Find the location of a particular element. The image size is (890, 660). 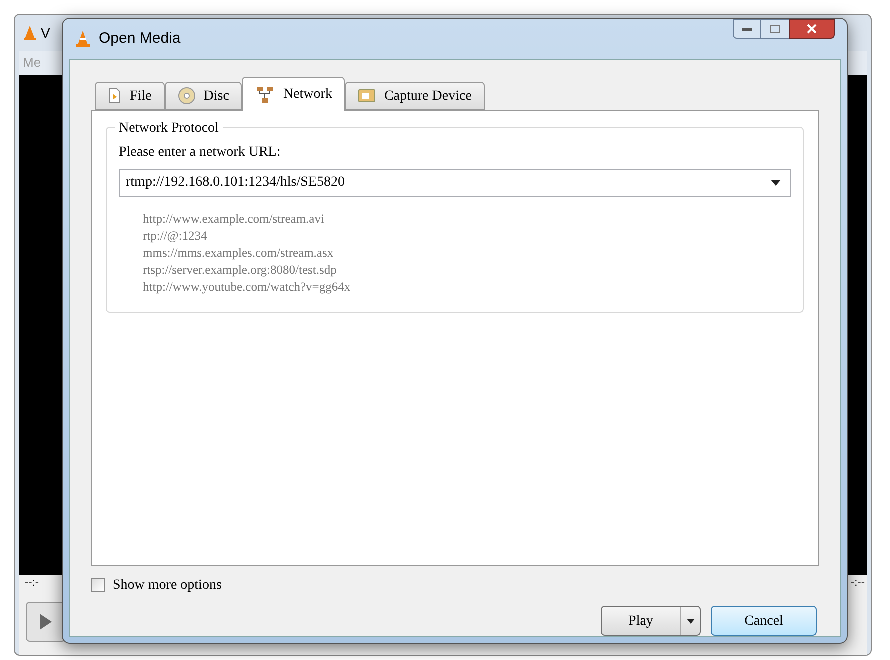

play-icon is located at coordinates (46, 622).